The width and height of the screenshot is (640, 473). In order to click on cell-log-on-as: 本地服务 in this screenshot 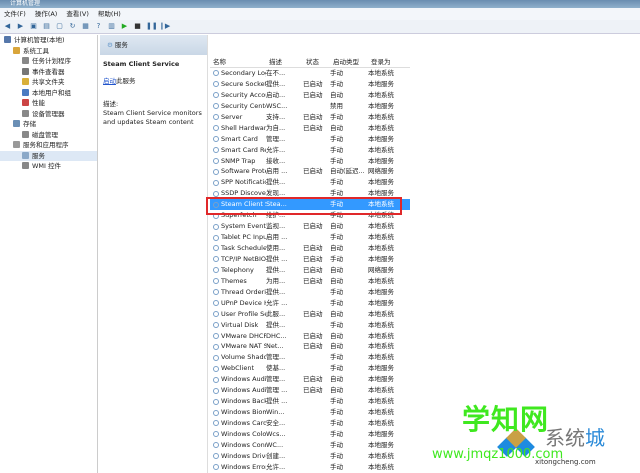, I will do `click(381, 160)`.